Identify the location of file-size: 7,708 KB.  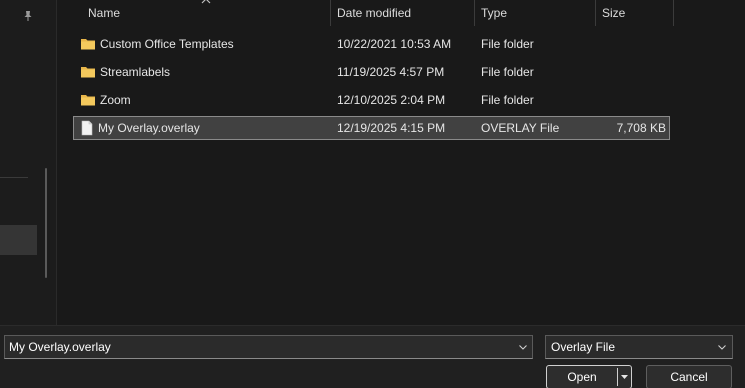
(641, 128).